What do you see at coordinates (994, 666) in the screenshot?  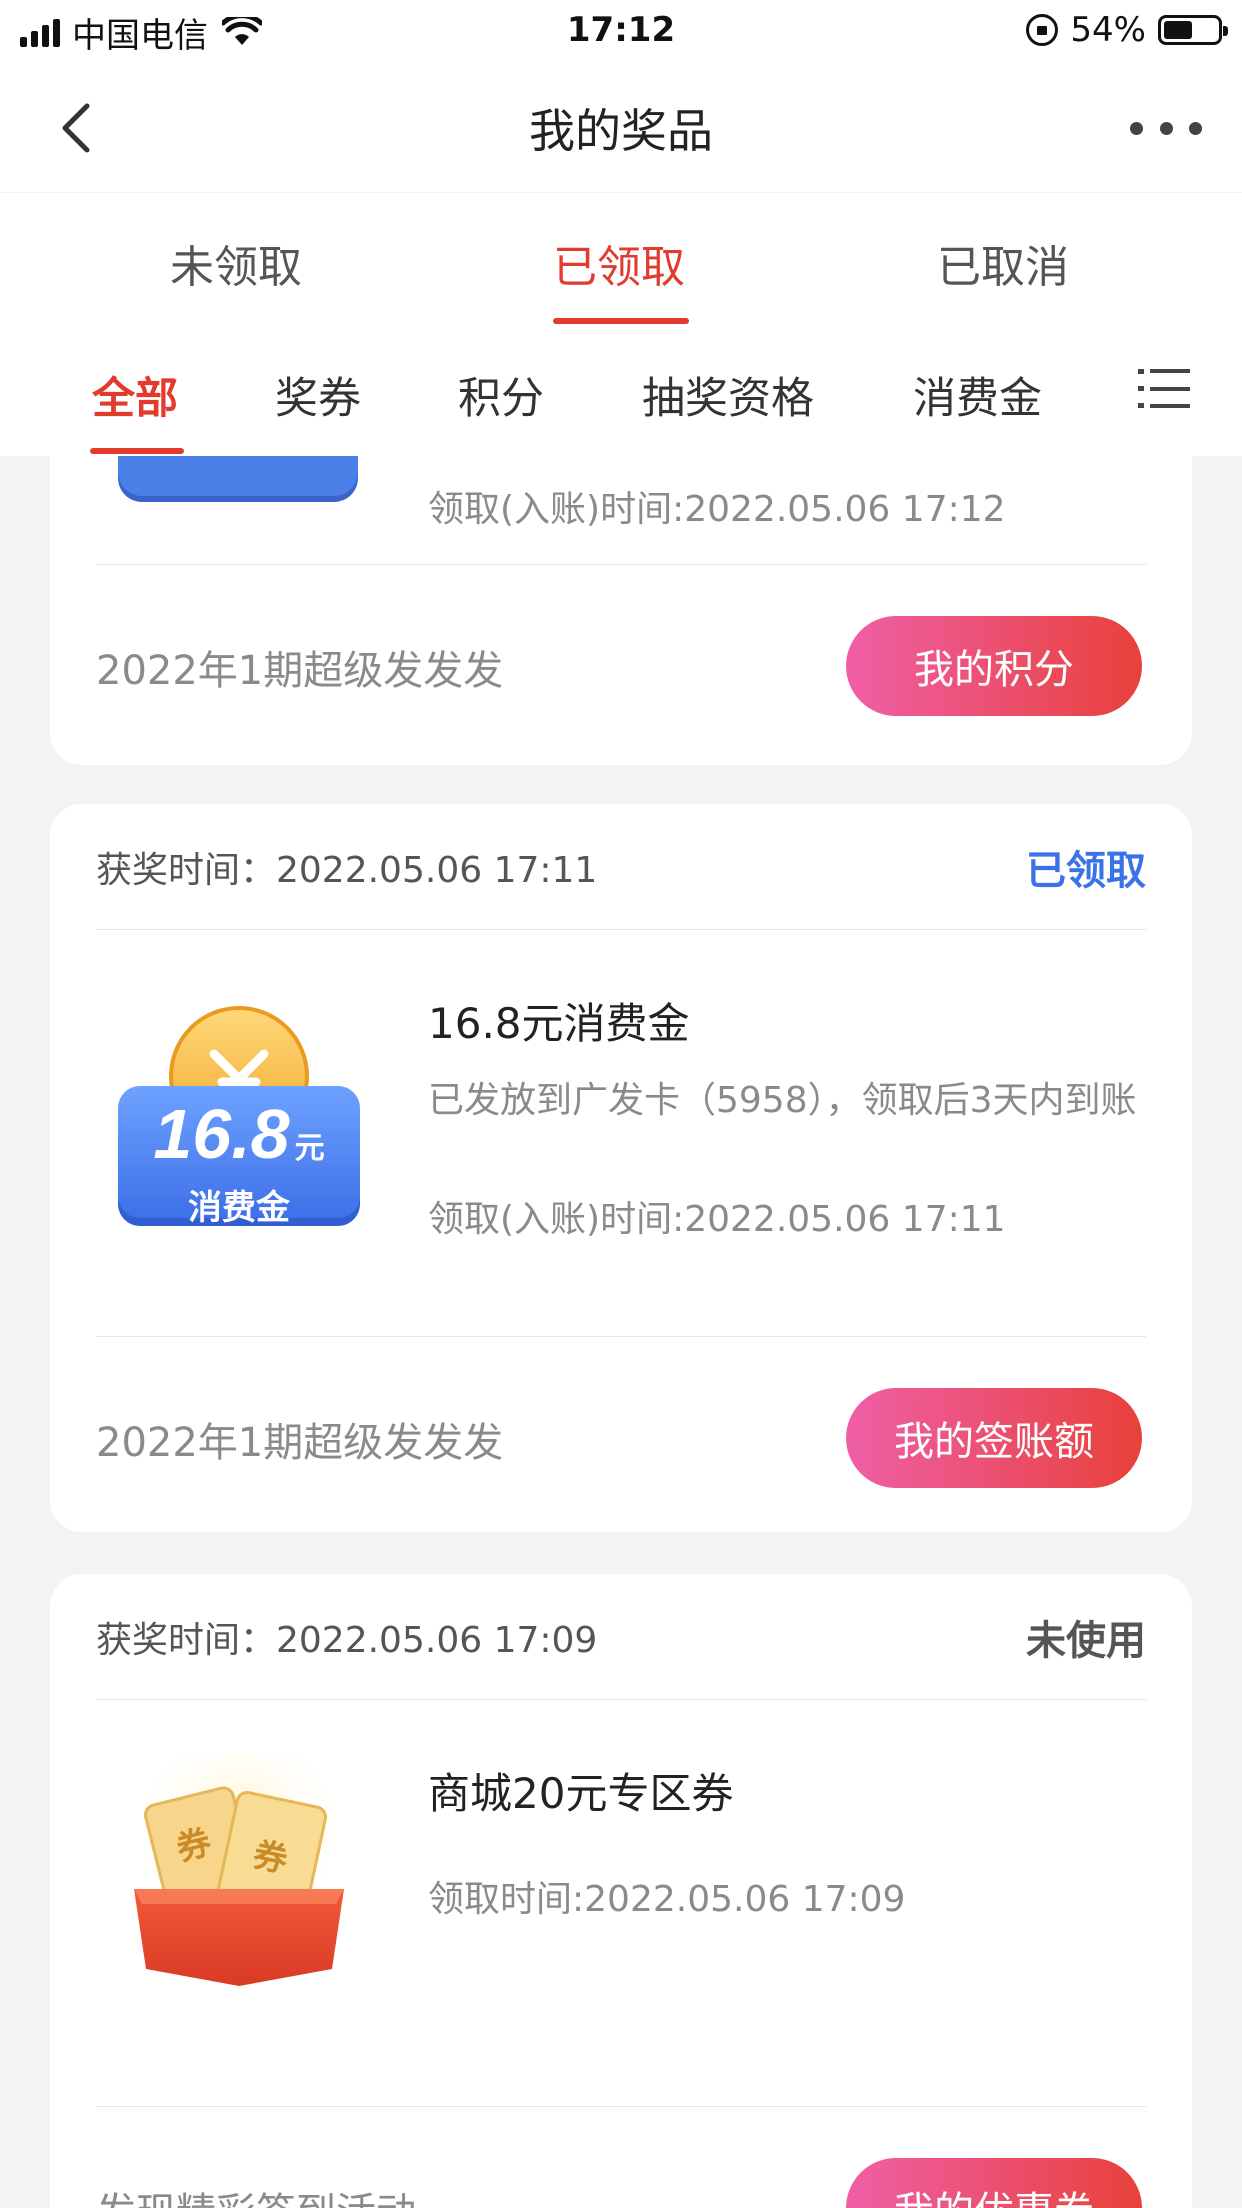 I see `my-points-button: 我的积分` at bounding box center [994, 666].